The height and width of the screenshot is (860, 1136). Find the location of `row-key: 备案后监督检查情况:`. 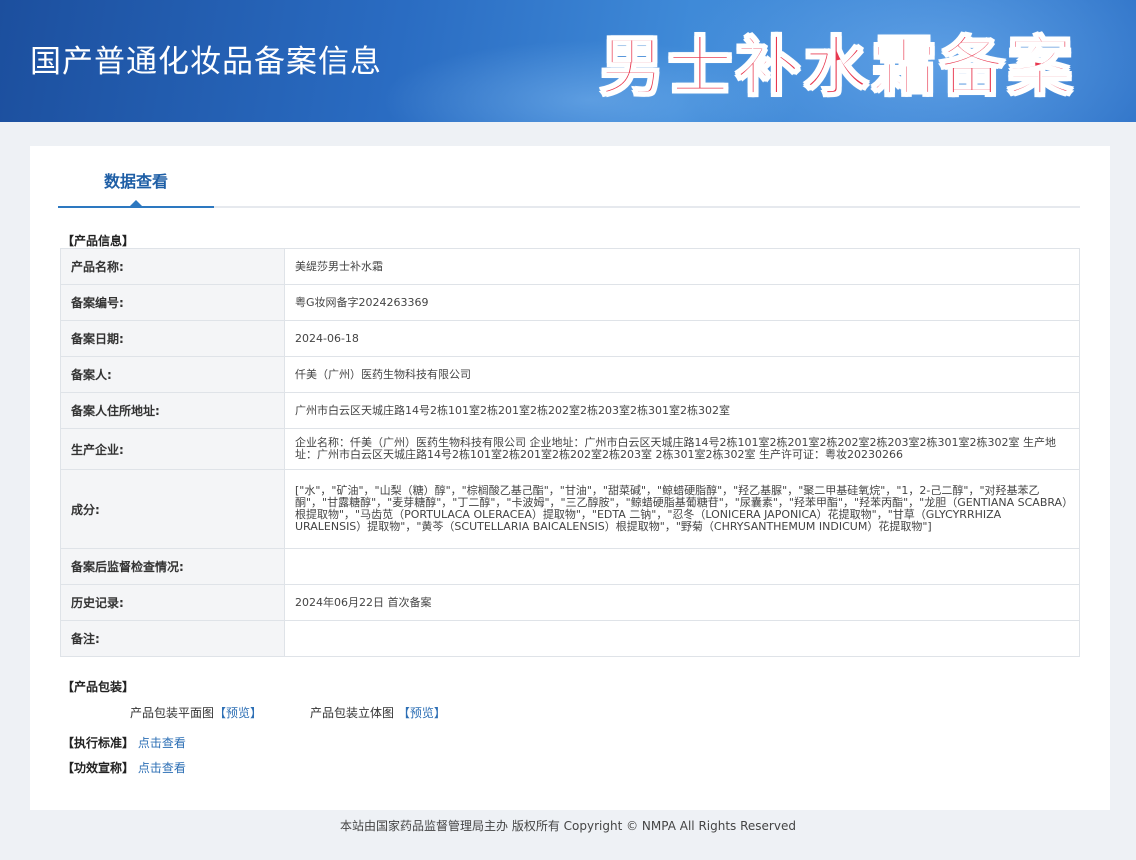

row-key: 备案后监督检查情况: is located at coordinates (172, 566).